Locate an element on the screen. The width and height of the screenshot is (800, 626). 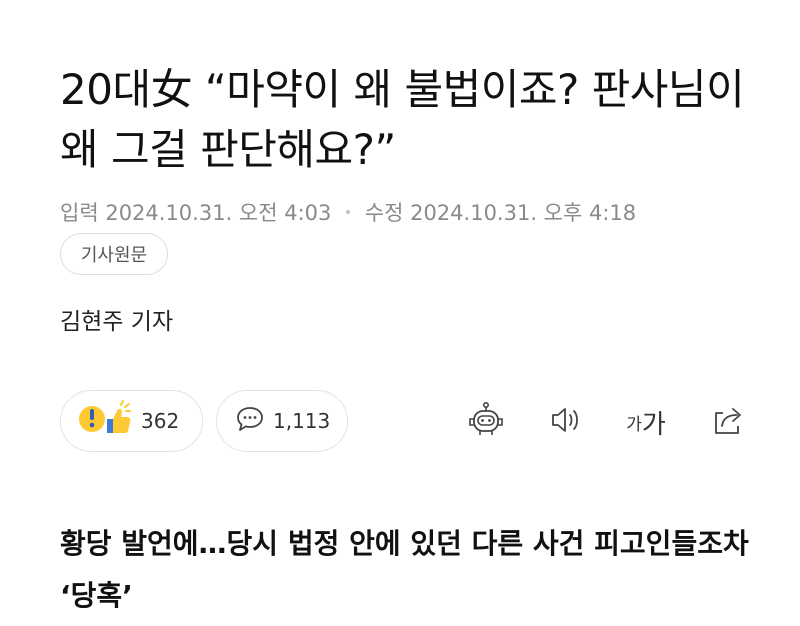
speech-bubble-icon is located at coordinates (250, 421).